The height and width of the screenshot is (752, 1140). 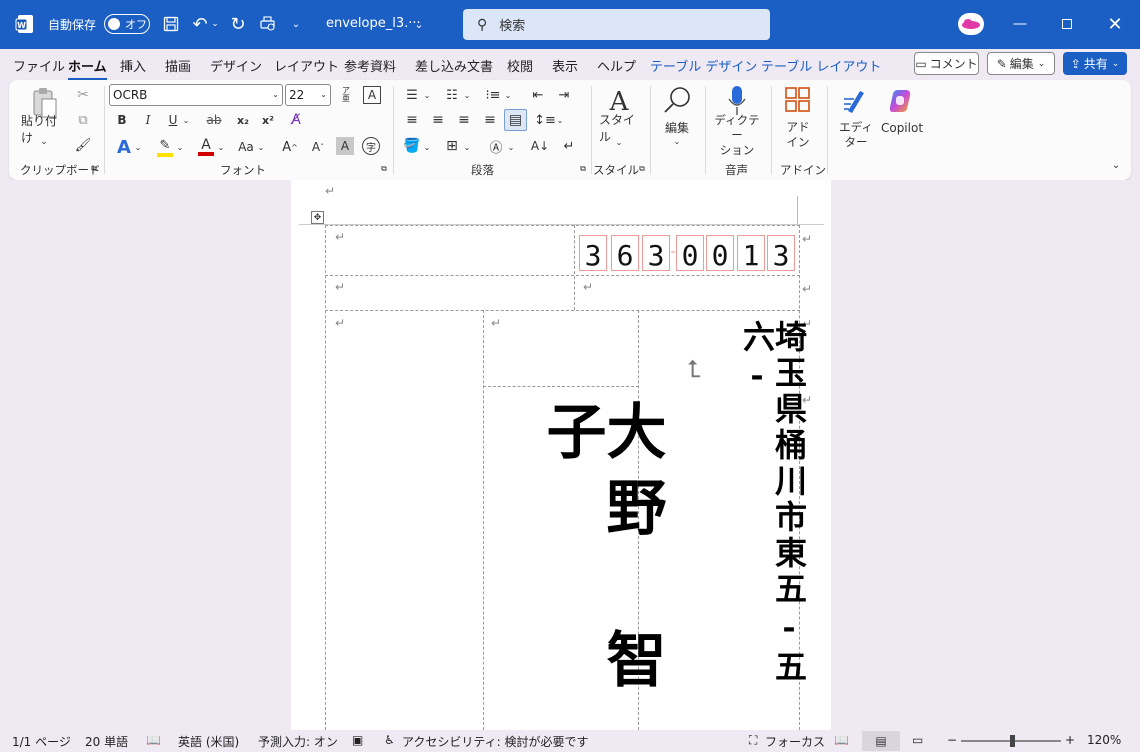 I want to click on addins-icon, so click(x=798, y=100).